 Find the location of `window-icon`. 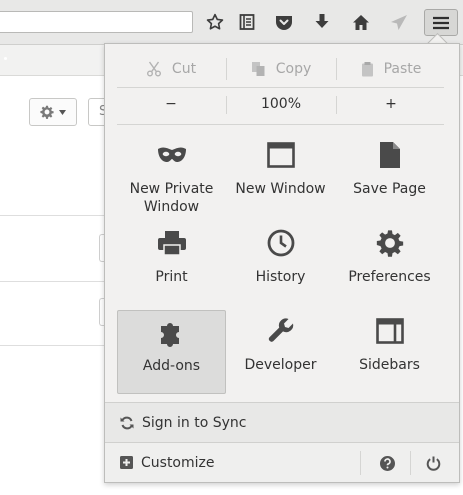

window-icon is located at coordinates (280, 155).